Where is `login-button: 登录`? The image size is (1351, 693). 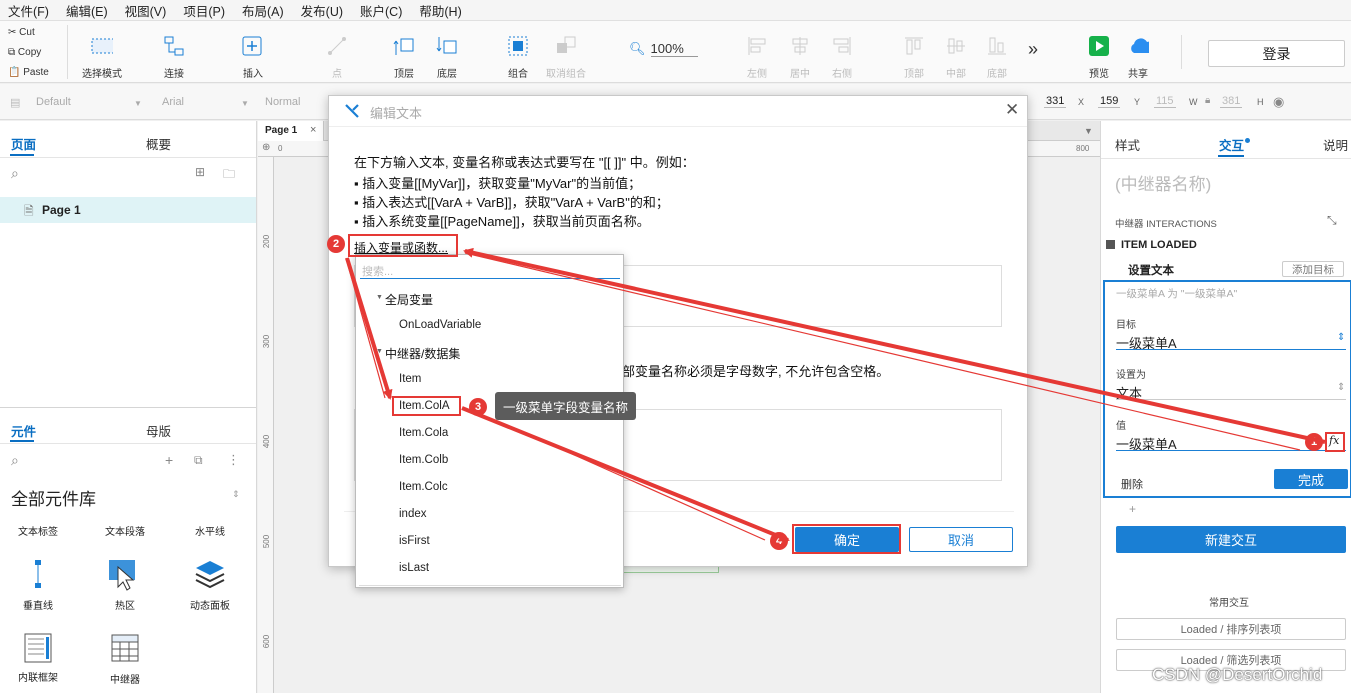 login-button: 登录 is located at coordinates (1276, 53).